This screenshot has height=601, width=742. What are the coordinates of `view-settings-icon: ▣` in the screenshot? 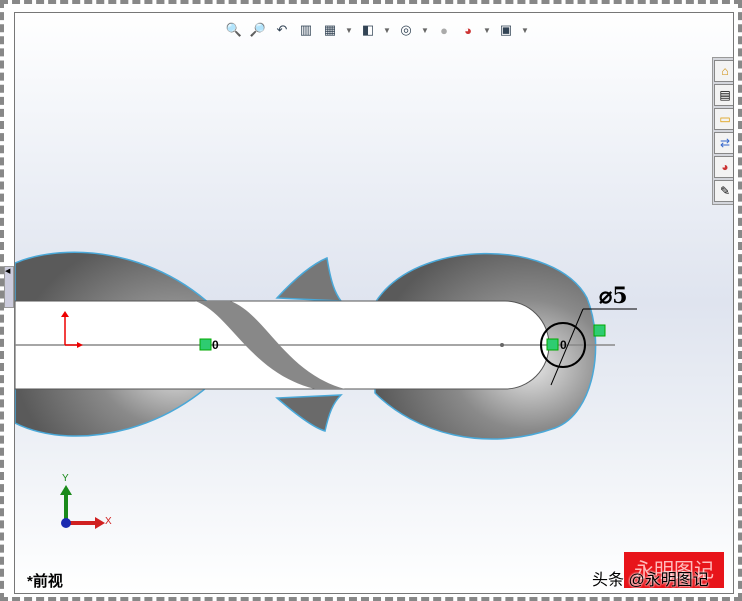 It's located at (506, 30).